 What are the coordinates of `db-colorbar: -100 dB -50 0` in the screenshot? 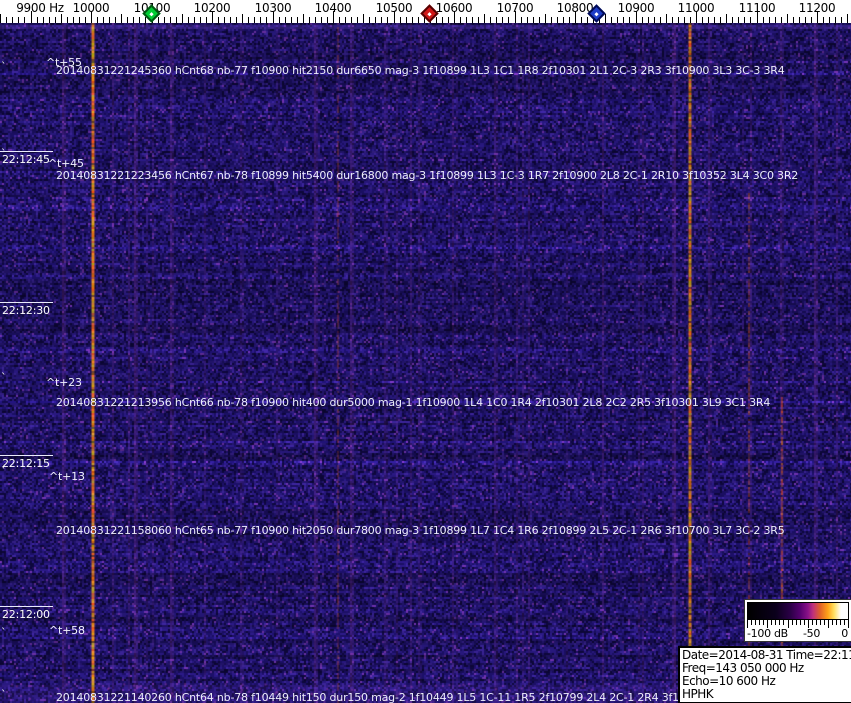 It's located at (797, 620).